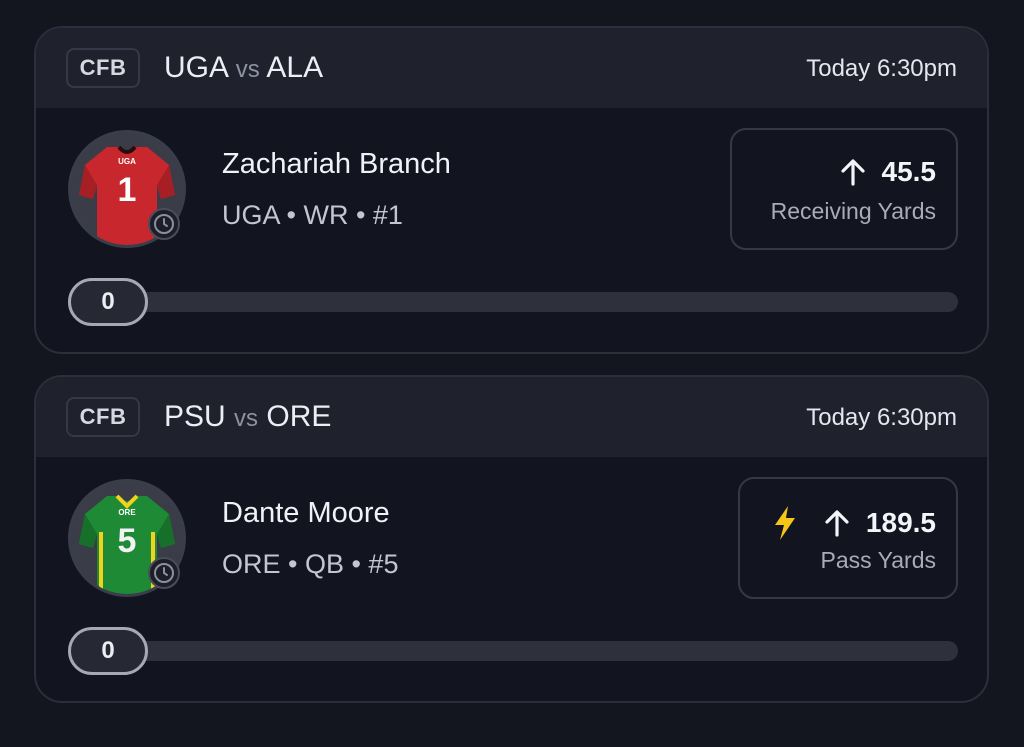 This screenshot has height=747, width=1024. What do you see at coordinates (785, 523) in the screenshot?
I see `lightning-bolt-icon` at bounding box center [785, 523].